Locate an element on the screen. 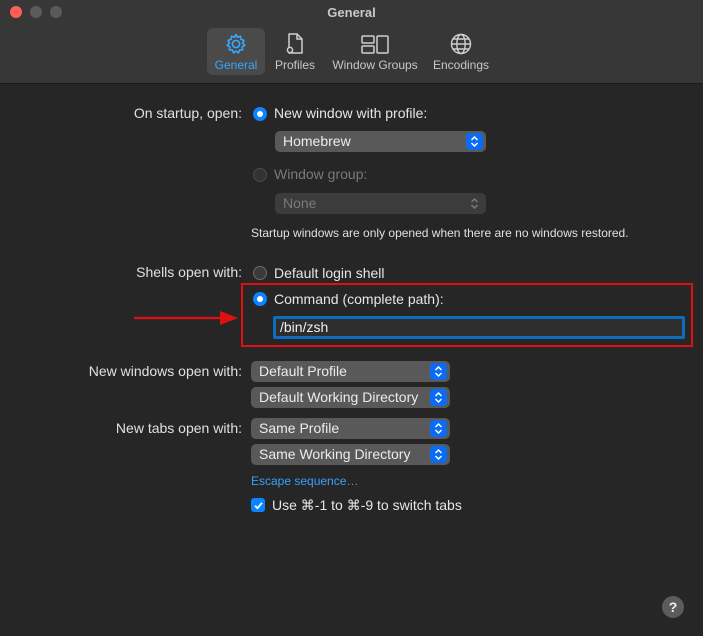 This screenshot has width=703, height=636. checkmark-icon is located at coordinates (258, 505).